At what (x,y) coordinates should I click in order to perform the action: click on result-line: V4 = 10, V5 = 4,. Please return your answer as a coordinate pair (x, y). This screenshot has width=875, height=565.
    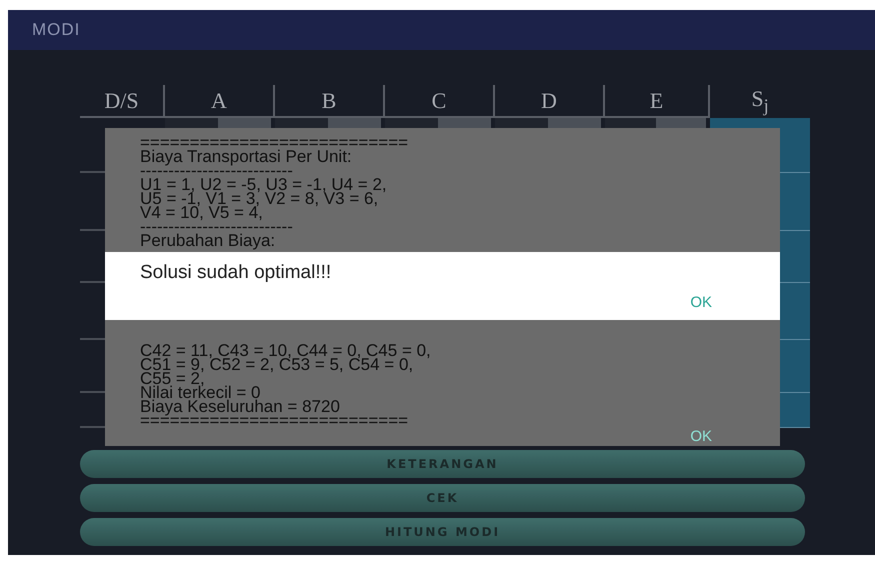
    Looking at the image, I should click on (202, 213).